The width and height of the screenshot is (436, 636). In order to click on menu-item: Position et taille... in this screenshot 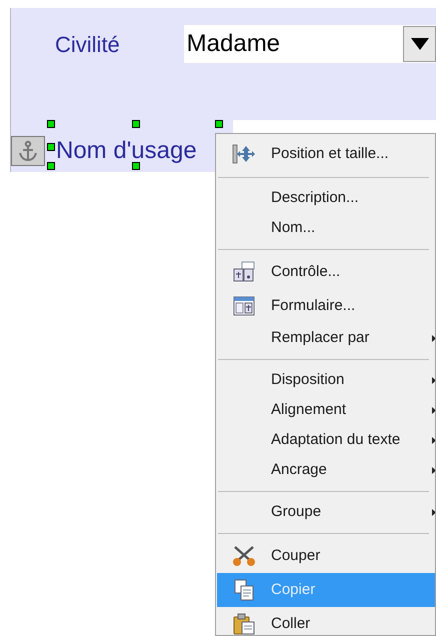, I will do `click(326, 154)`.